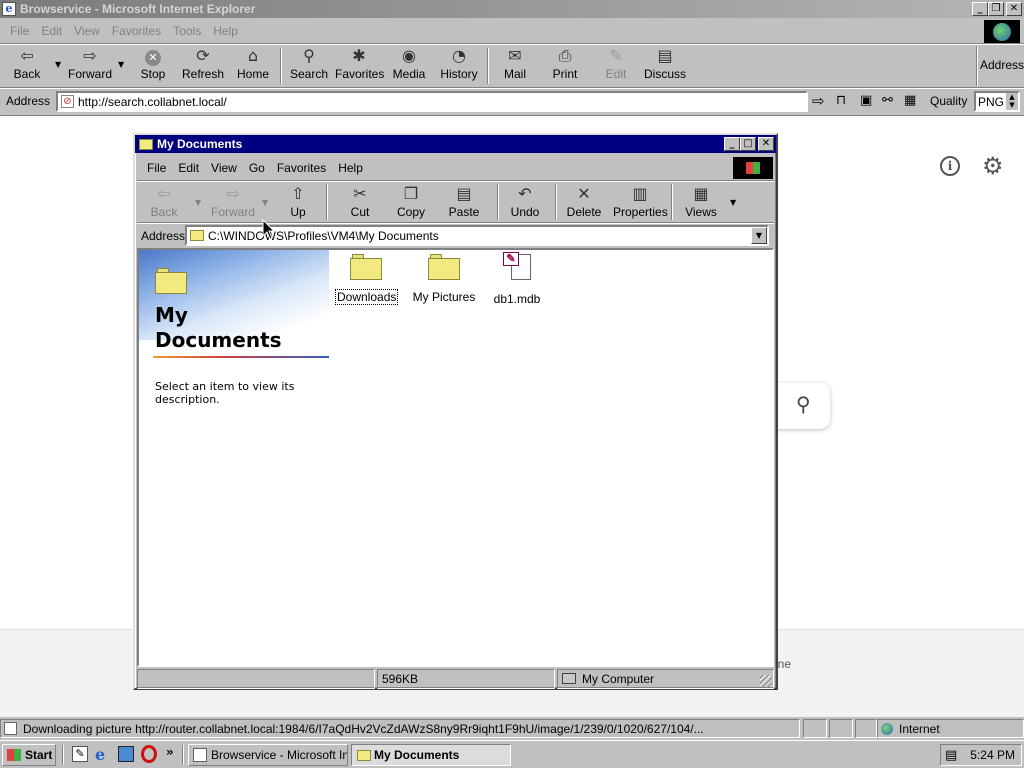  Describe the element at coordinates (149, 754) in the screenshot. I see `quicklaunch-opera-icon` at that location.